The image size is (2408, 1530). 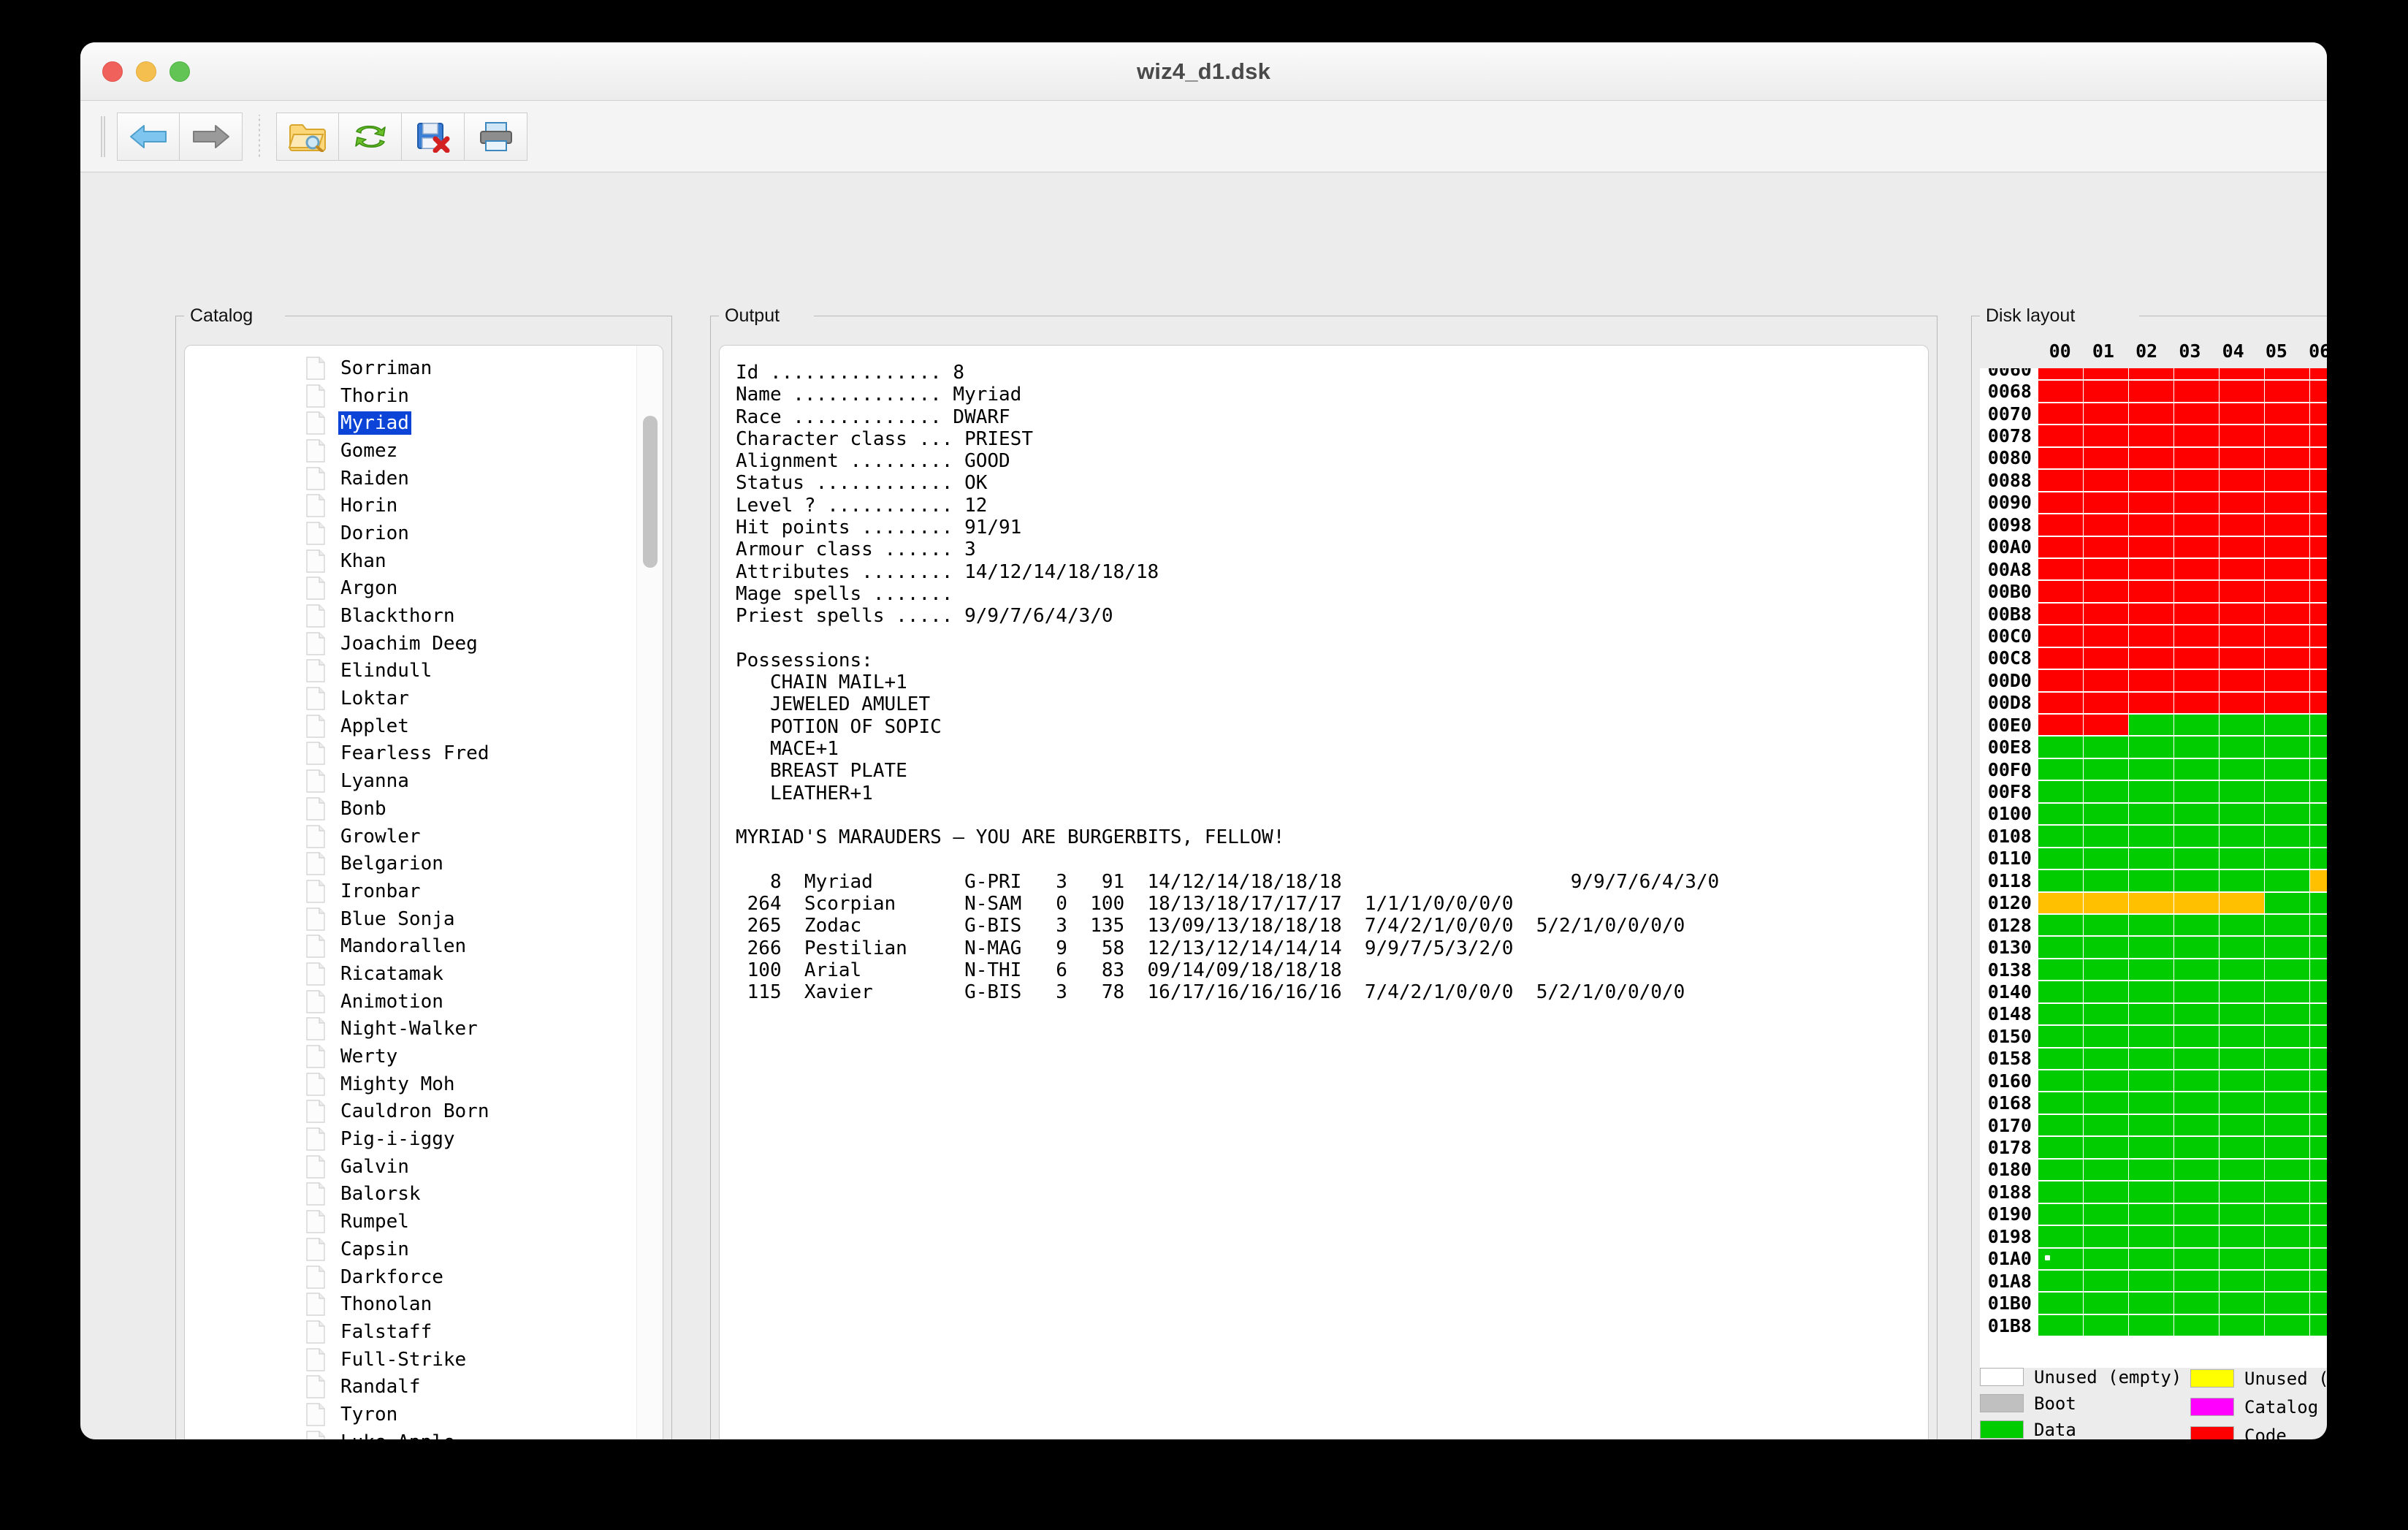 I want to click on list-item: Dorion, so click(x=410, y=533).